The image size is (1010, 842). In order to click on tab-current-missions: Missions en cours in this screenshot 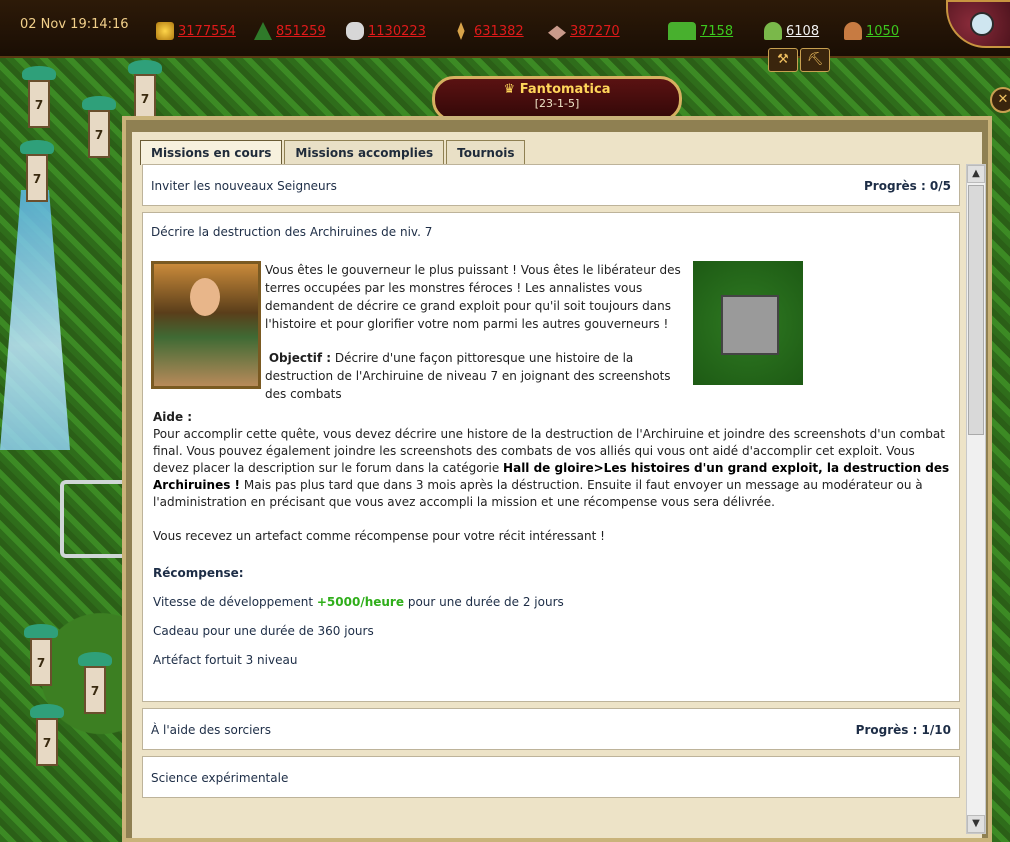, I will do `click(211, 152)`.